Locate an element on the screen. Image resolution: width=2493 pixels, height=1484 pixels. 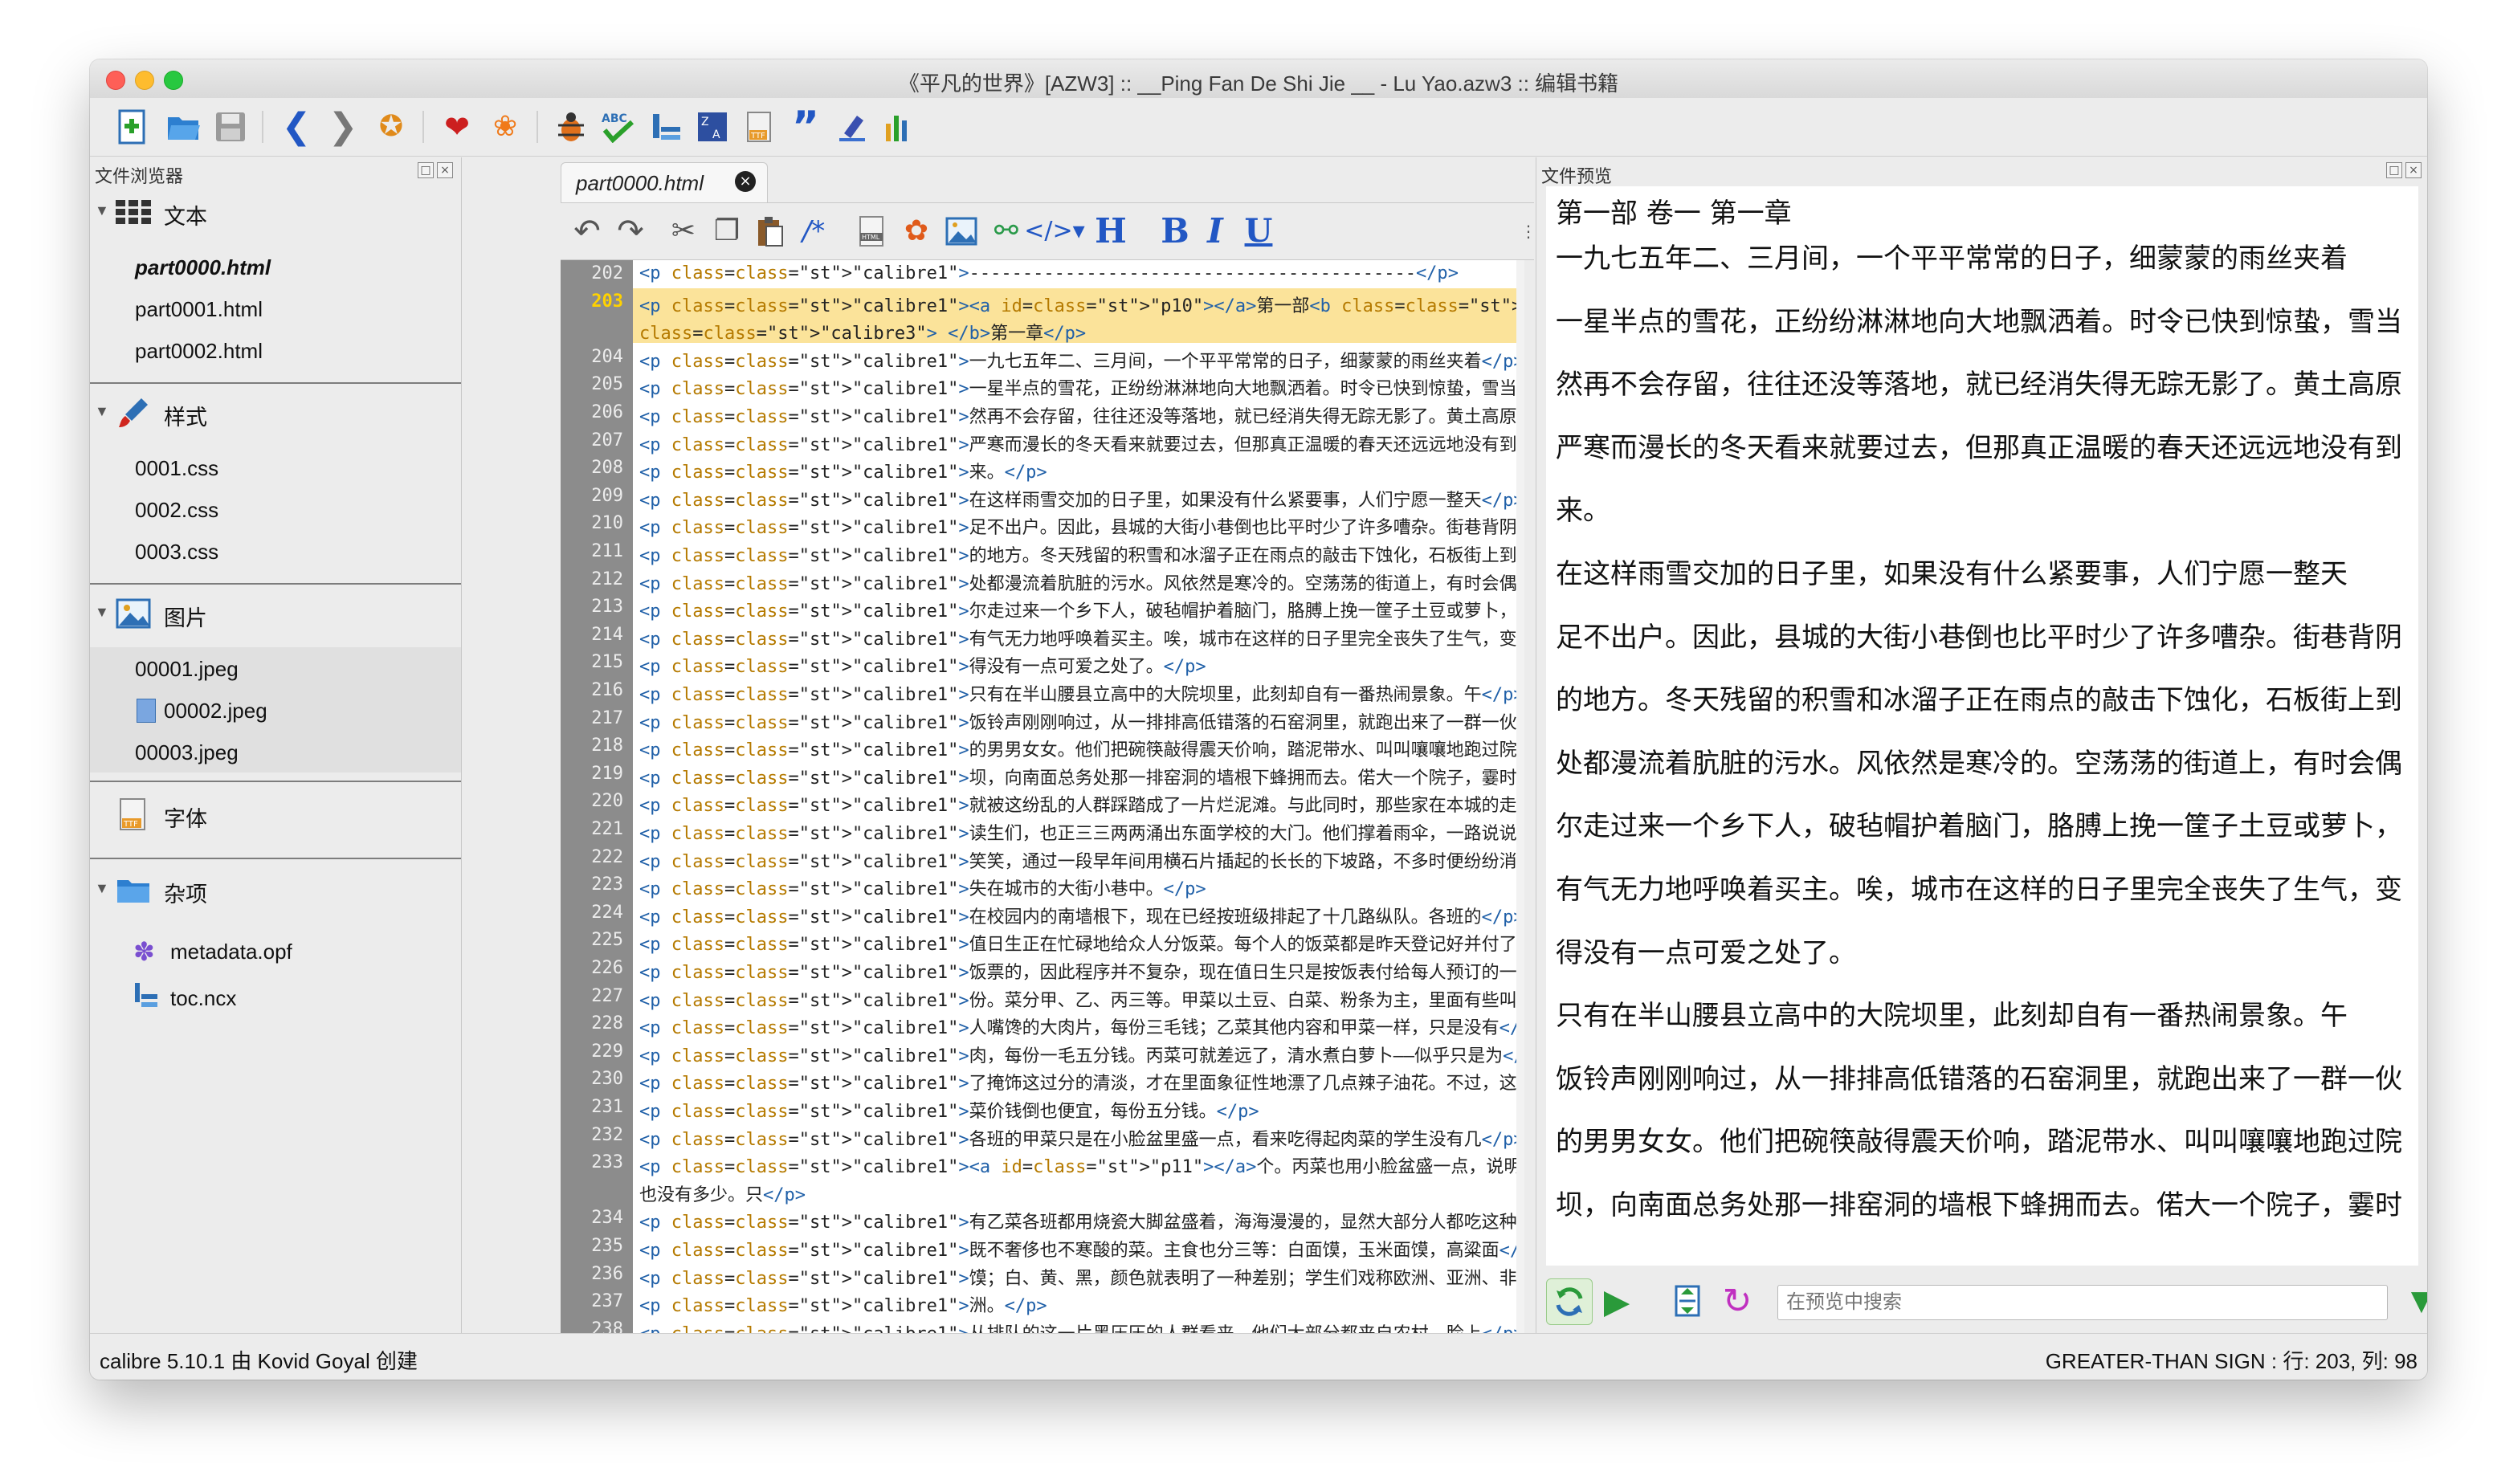
file-item: part0001.html is located at coordinates (276, 308).